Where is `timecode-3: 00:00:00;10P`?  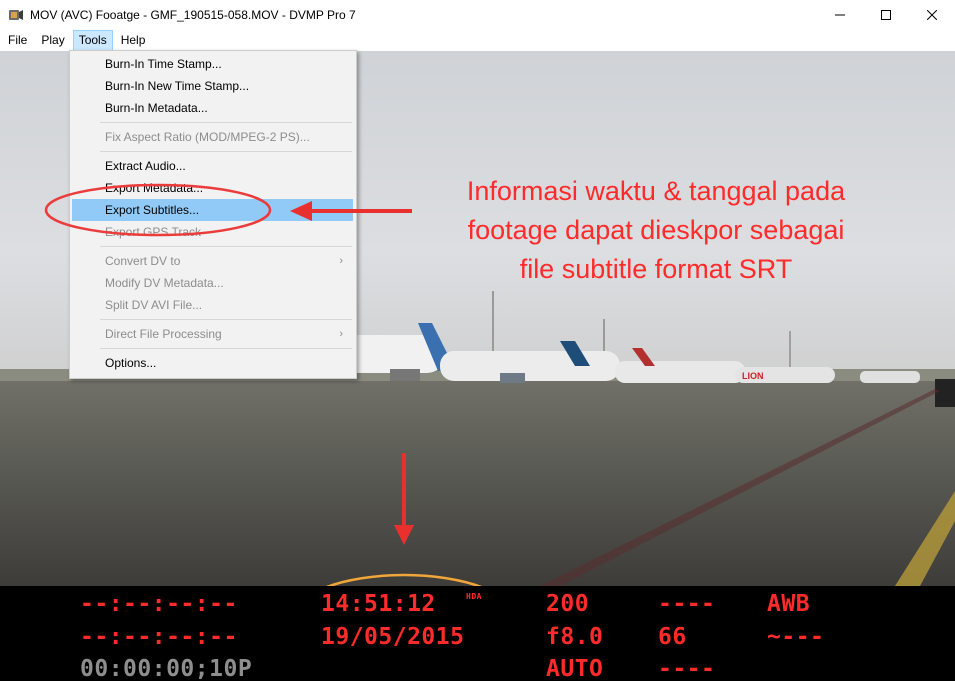
timecode-3: 00:00:00;10P is located at coordinates (166, 669).